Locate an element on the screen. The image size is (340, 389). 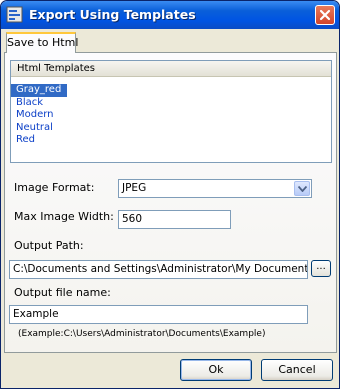
close-button is located at coordinates (325, 15).